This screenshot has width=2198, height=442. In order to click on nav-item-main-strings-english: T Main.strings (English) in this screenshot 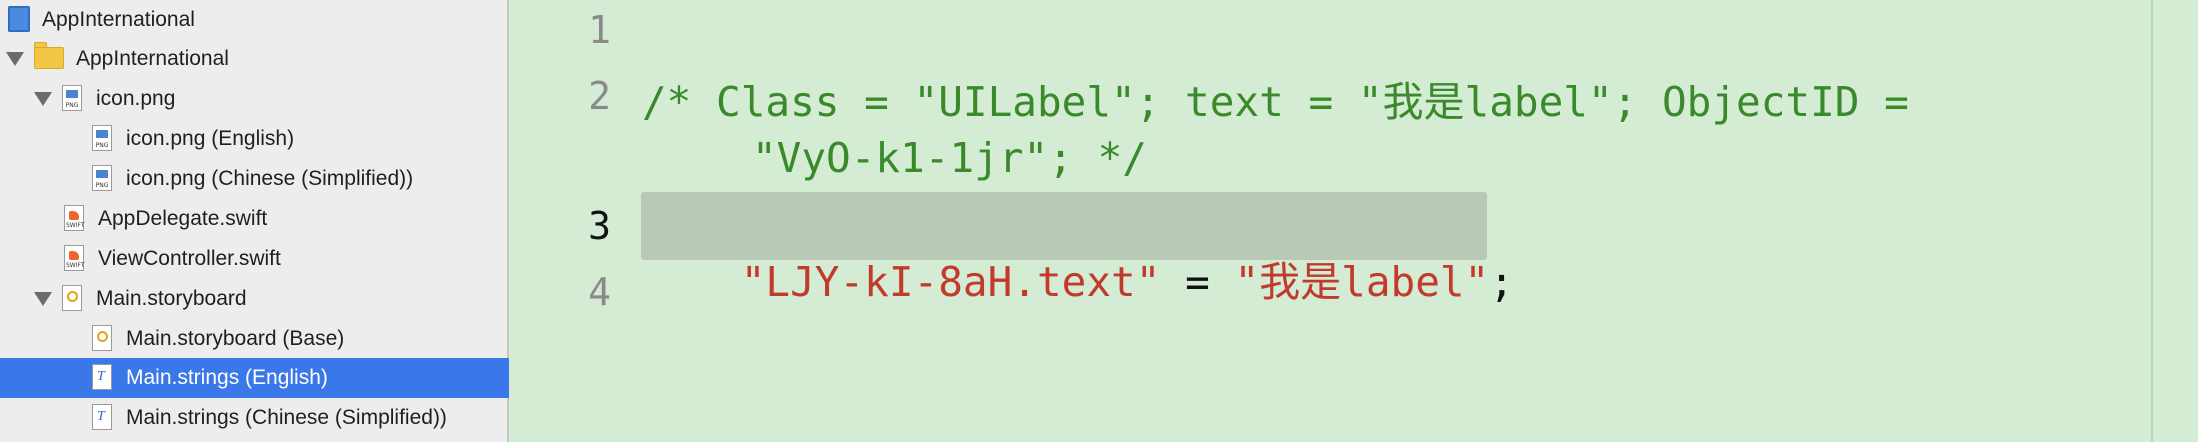, I will do `click(254, 378)`.